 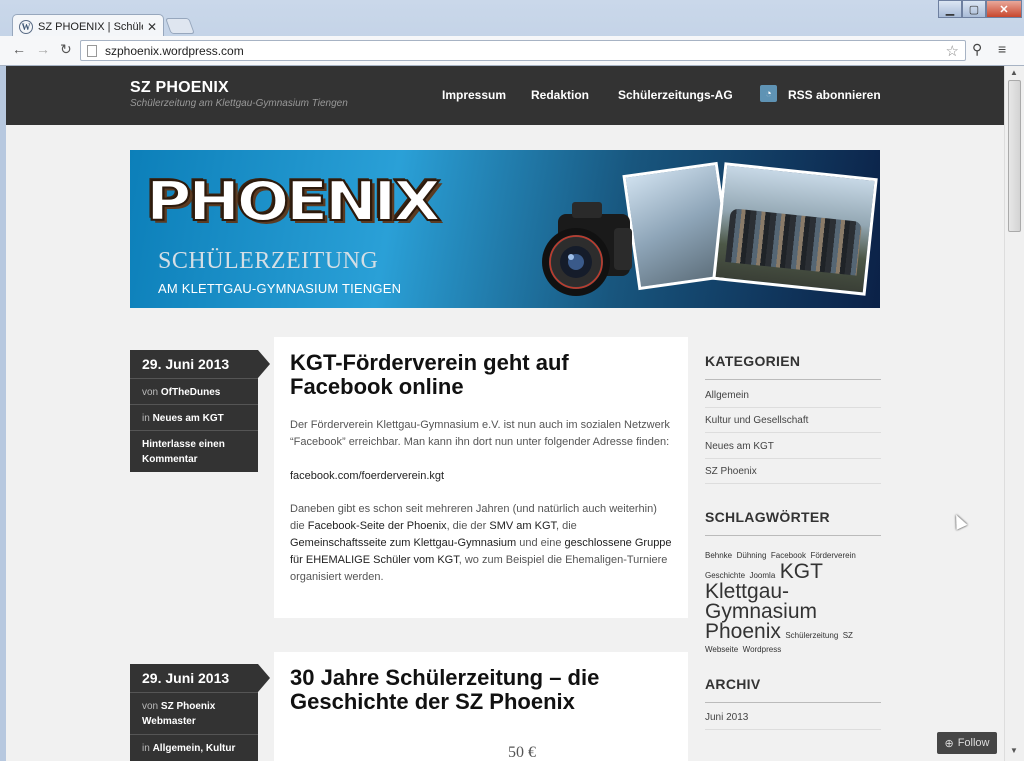 What do you see at coordinates (1014, 750) in the screenshot?
I see `scroll-down-icon: ▼` at bounding box center [1014, 750].